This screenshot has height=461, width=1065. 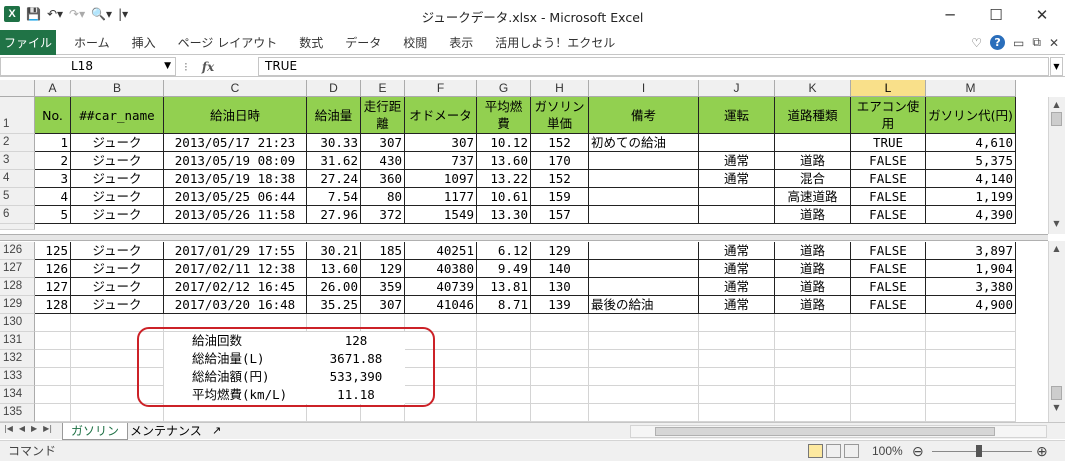 I want to click on table-cell: 139, so click(x=560, y=305).